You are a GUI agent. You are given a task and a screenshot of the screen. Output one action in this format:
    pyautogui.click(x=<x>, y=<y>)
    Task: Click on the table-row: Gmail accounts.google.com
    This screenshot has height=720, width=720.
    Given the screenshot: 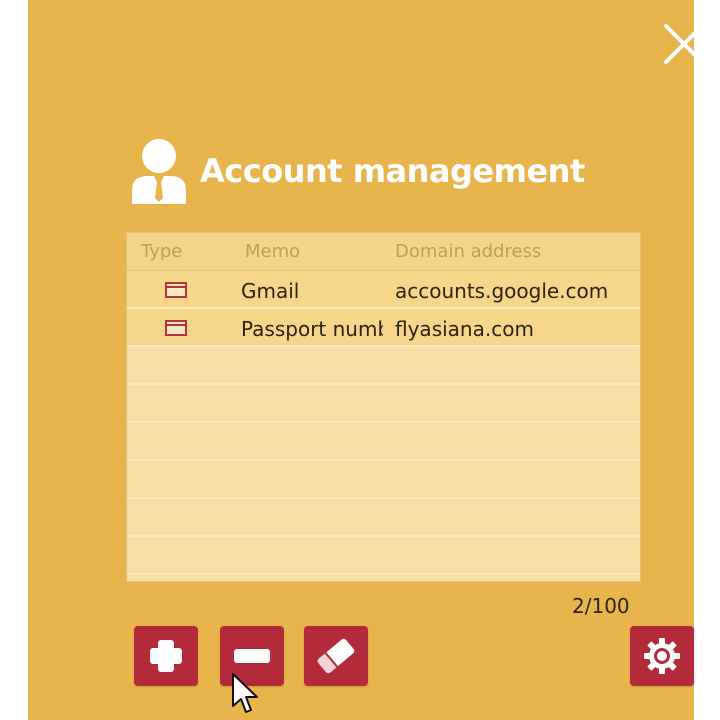 What is the action you would take?
    pyautogui.click(x=383, y=290)
    